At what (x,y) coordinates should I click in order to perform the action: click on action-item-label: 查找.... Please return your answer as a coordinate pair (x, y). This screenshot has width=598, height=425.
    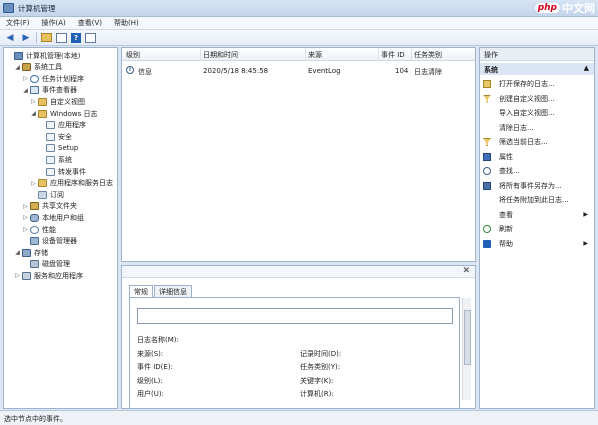
    Looking at the image, I should click on (509, 171).